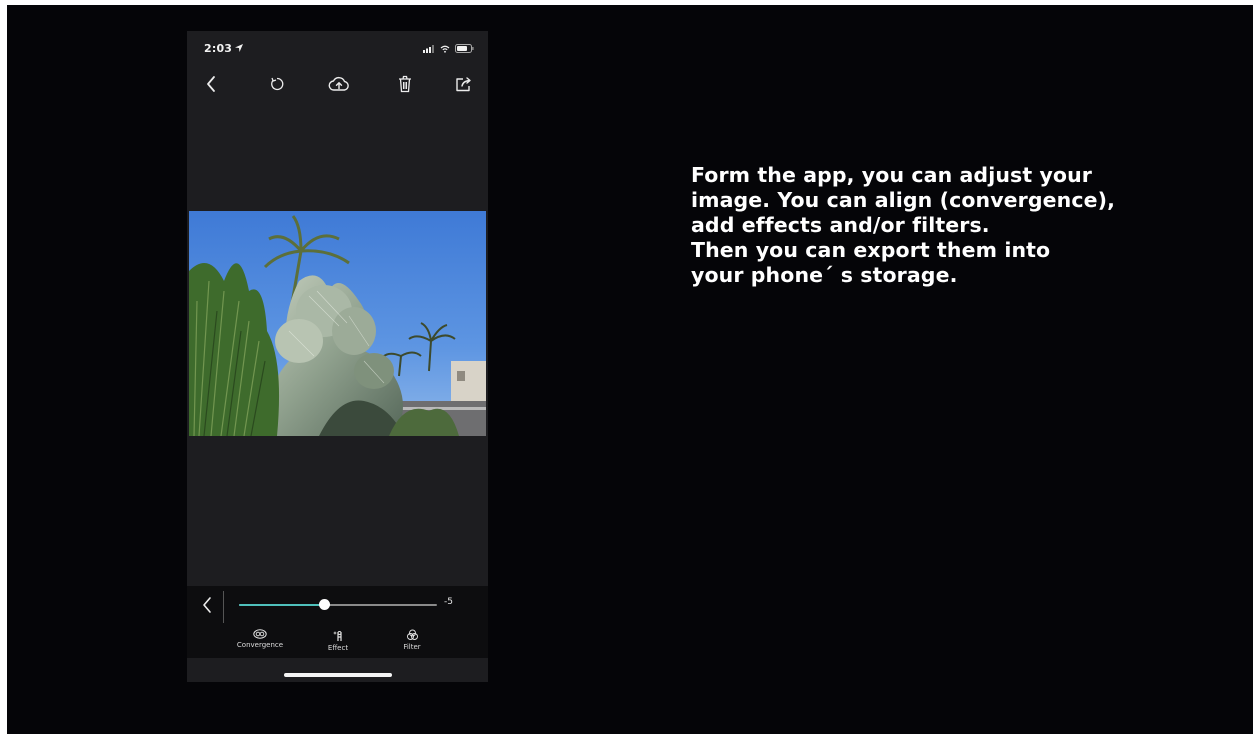 This screenshot has height=734, width=1253. I want to click on back-button, so click(211, 84).